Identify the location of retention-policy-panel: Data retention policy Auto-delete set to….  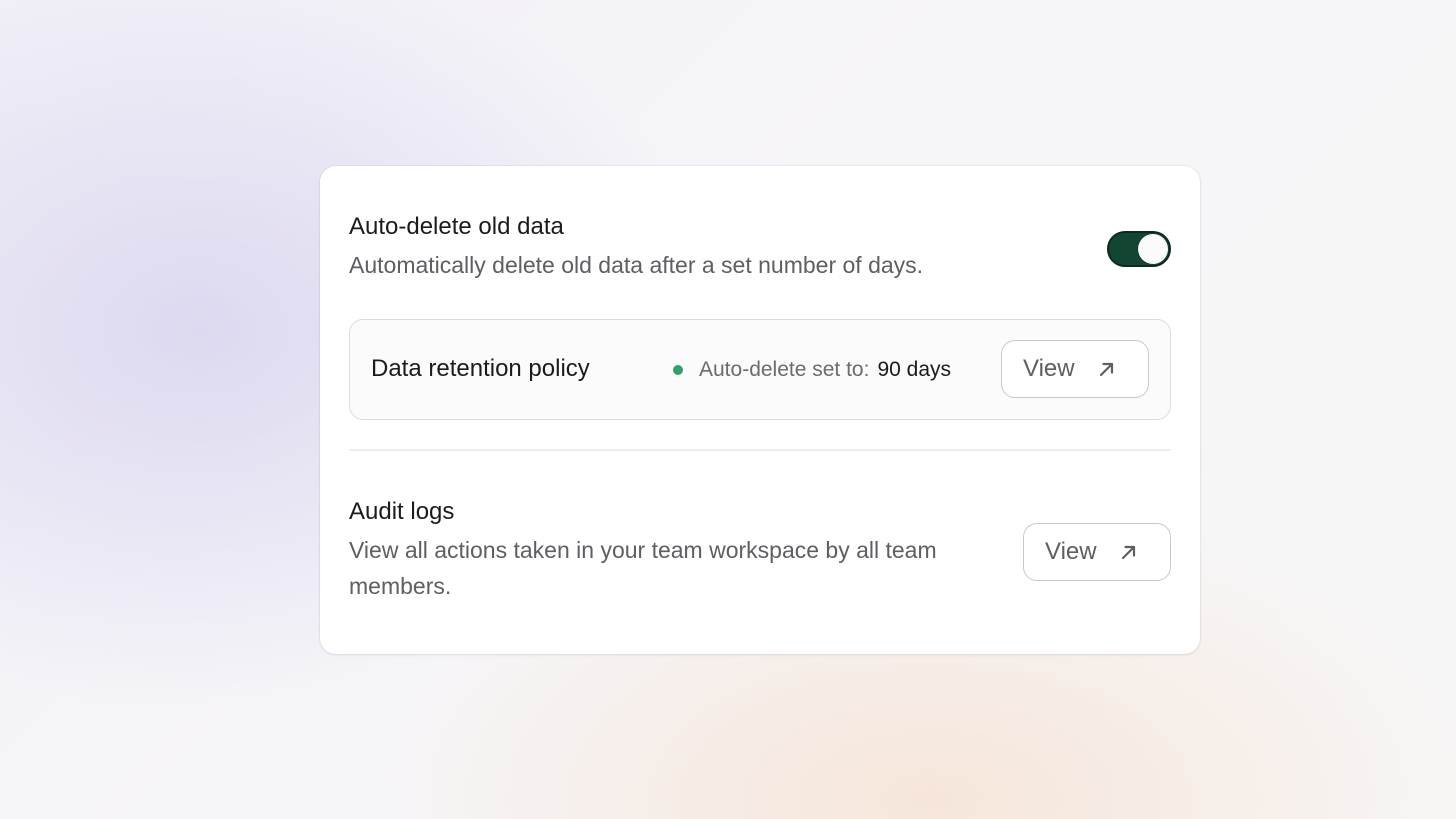
(760, 369).